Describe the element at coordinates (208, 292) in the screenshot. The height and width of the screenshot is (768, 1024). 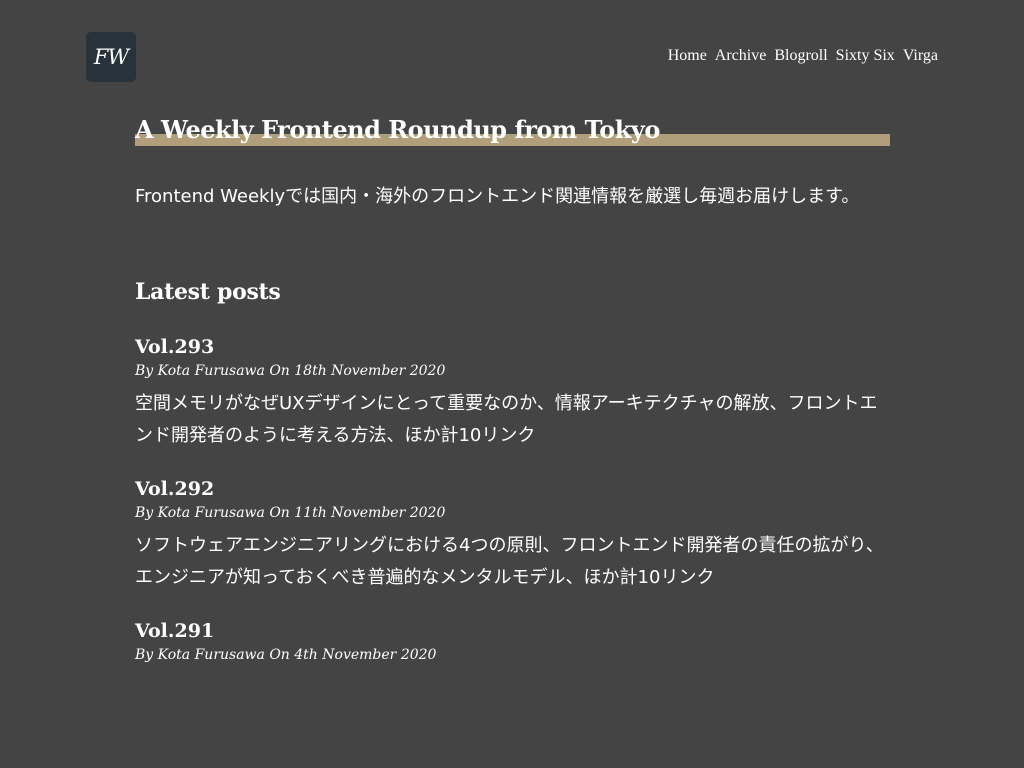
I see `latest-posts-heading: Latest posts` at that location.